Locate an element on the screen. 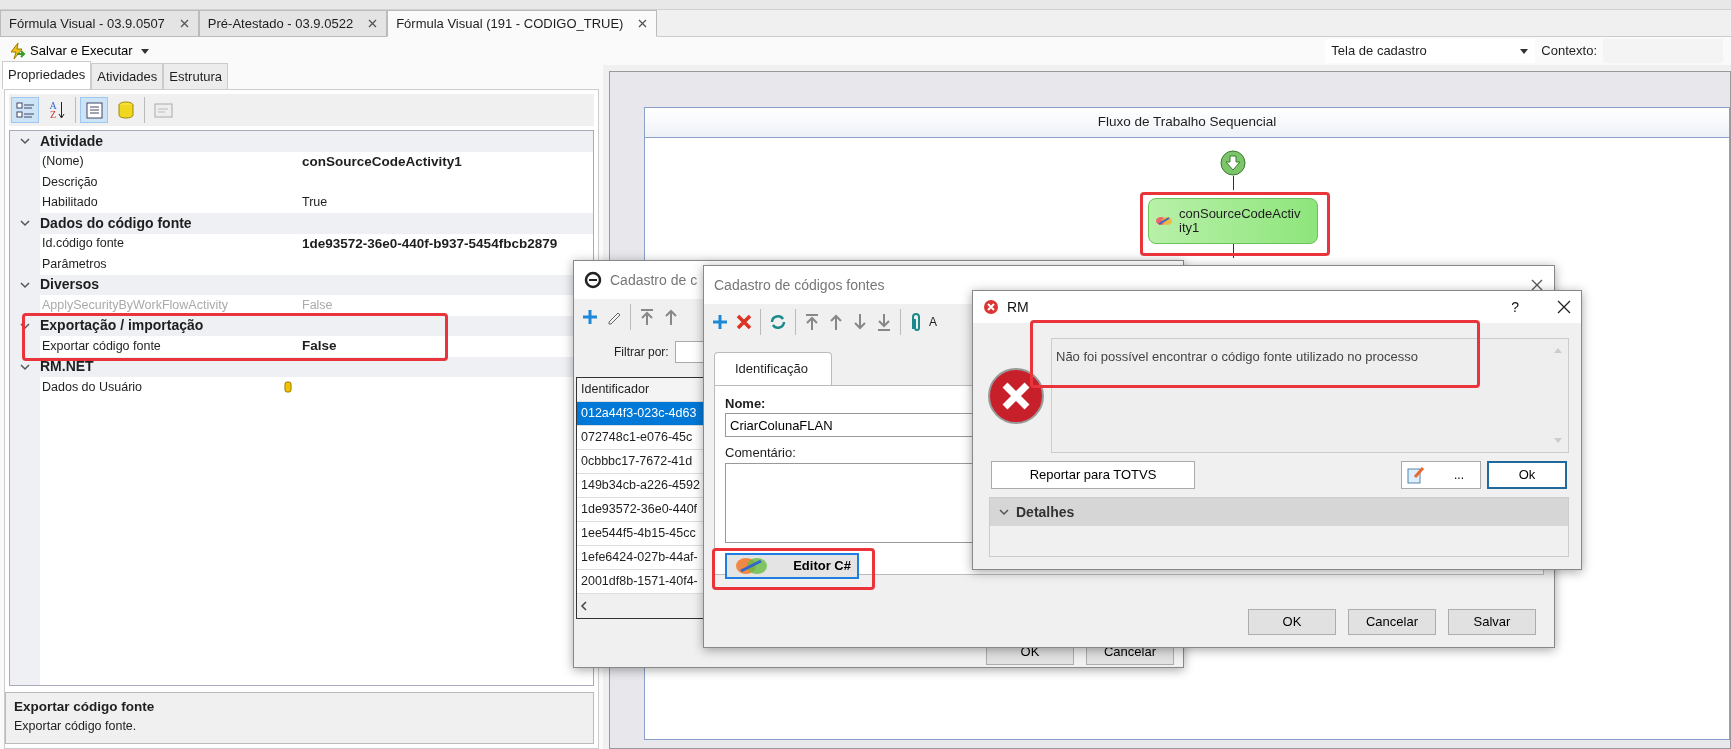  error-message: Não foi possível encontrar o código fonte utilizado no processo is located at coordinates (1237, 357).